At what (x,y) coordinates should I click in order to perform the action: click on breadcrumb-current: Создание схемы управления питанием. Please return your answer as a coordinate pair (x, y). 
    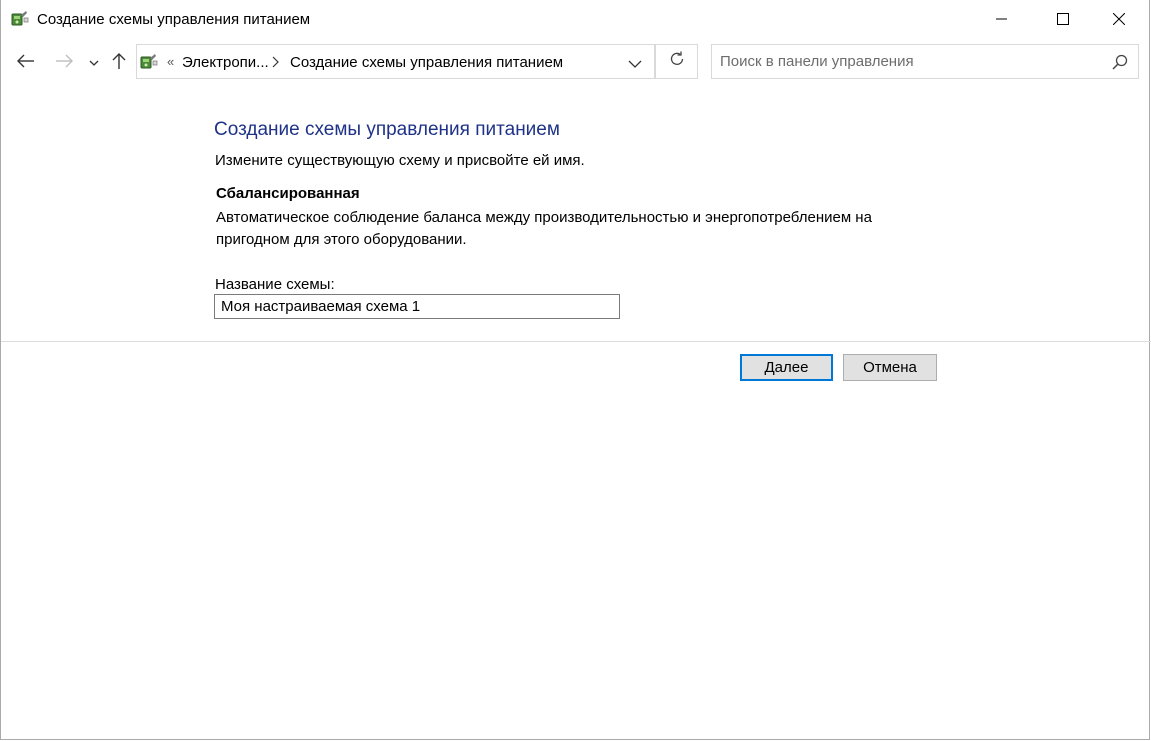
    Looking at the image, I should click on (426, 62).